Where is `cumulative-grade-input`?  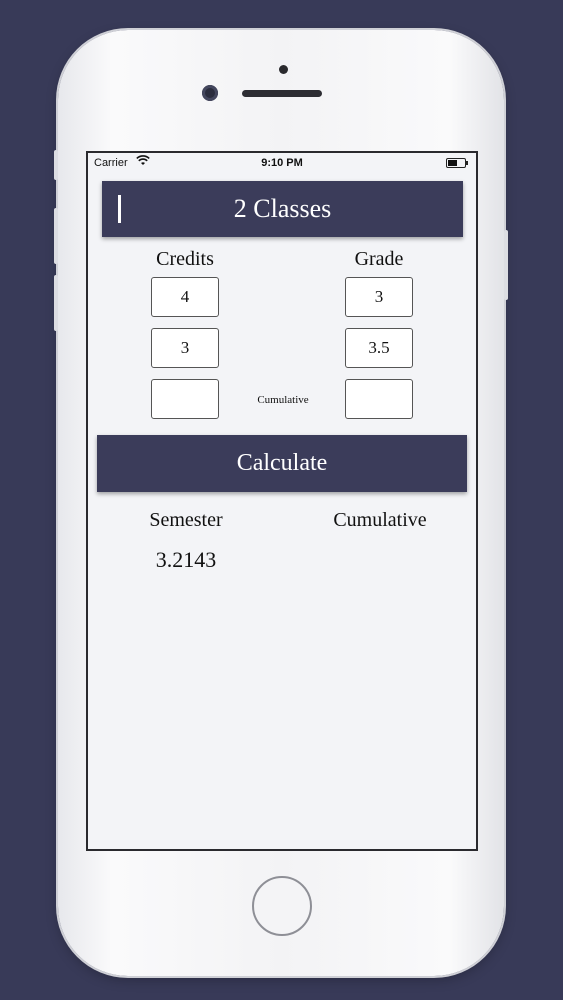 cumulative-grade-input is located at coordinates (379, 399).